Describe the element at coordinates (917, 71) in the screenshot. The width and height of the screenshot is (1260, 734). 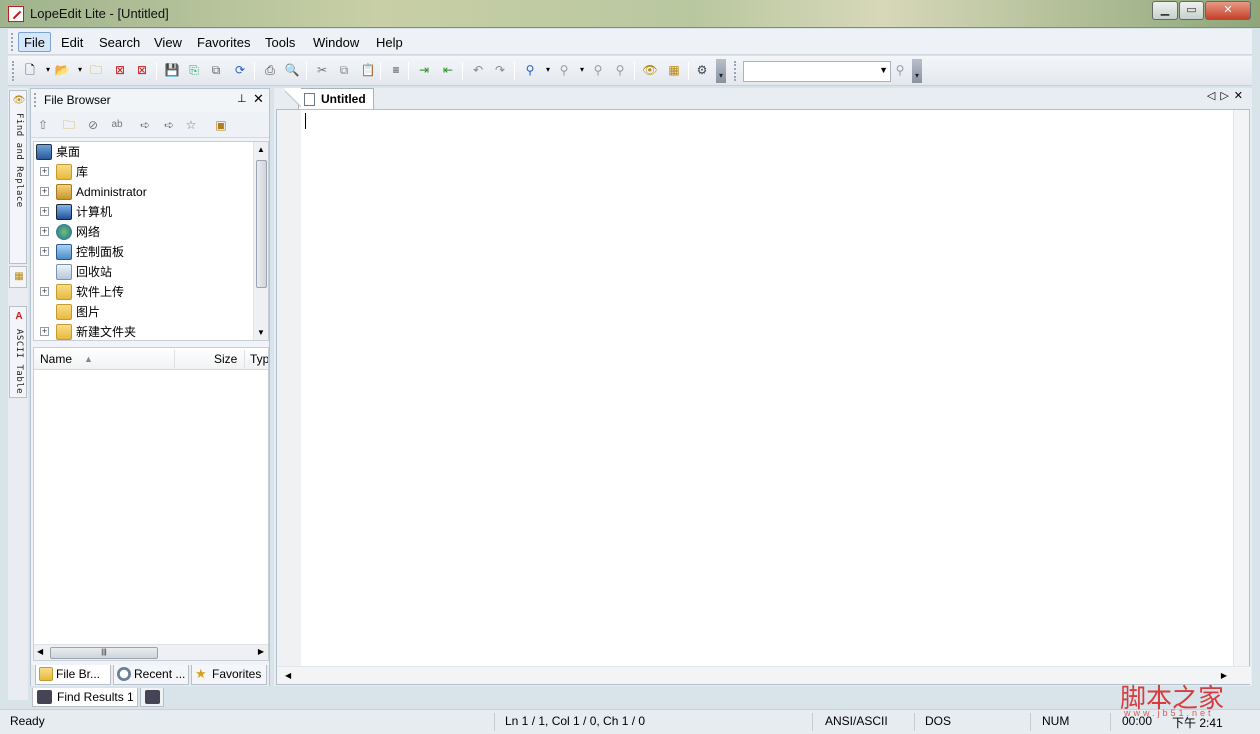
I see `toolbar2-overflow-icon: ▾` at that location.